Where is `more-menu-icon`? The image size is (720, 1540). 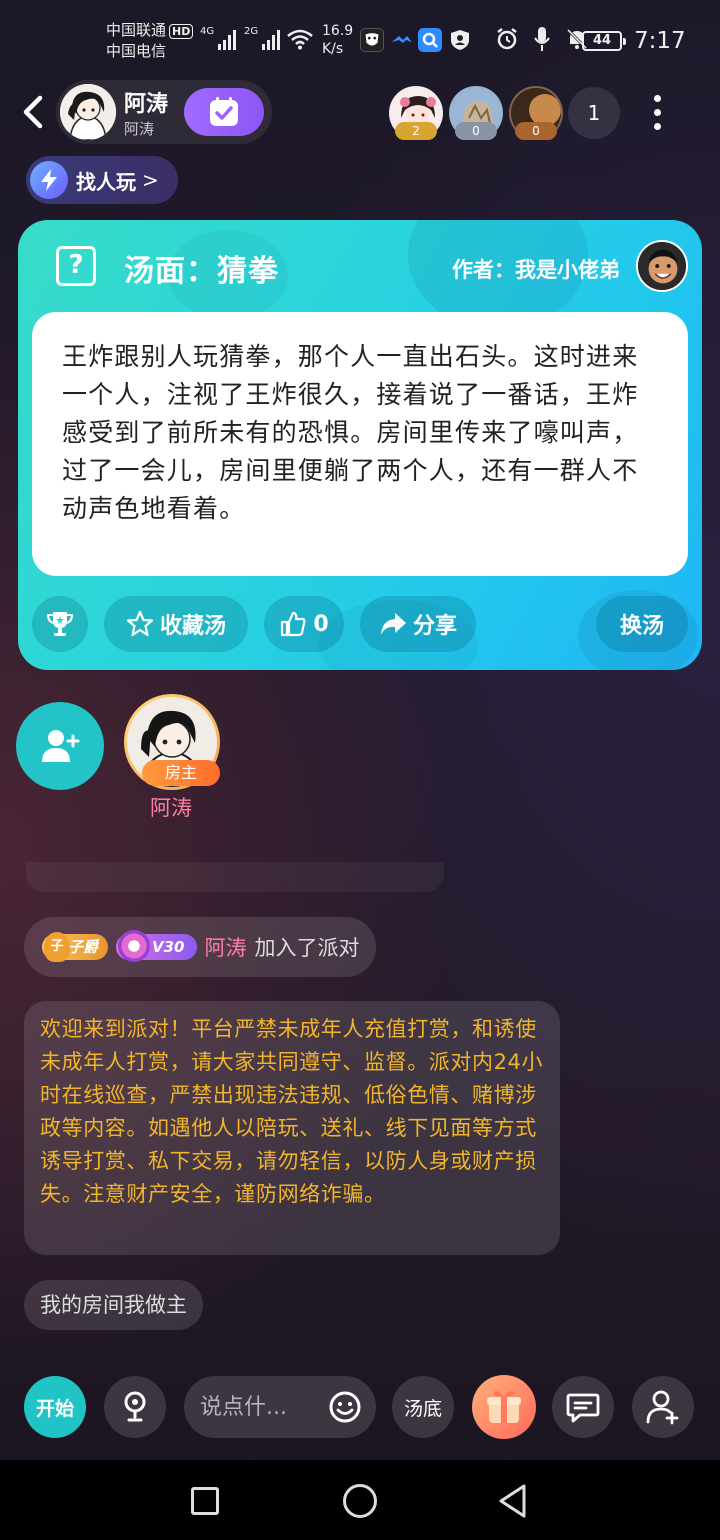 more-menu-icon is located at coordinates (657, 115).